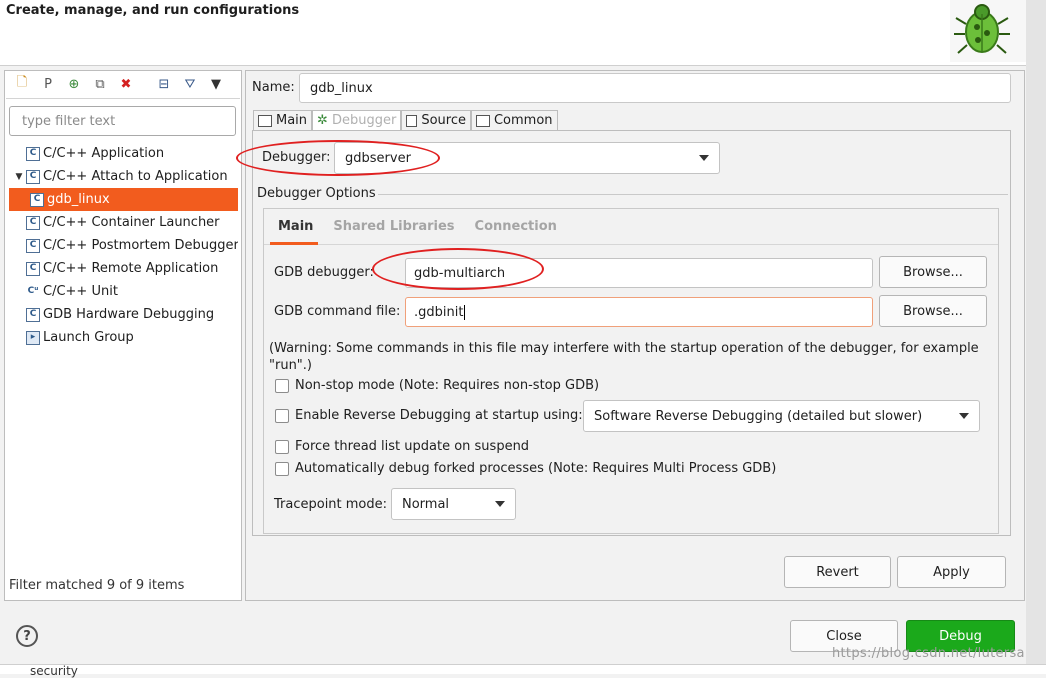 The width and height of the screenshot is (1046, 678). I want to click on gdb-command-label: GDB command file:, so click(337, 311).